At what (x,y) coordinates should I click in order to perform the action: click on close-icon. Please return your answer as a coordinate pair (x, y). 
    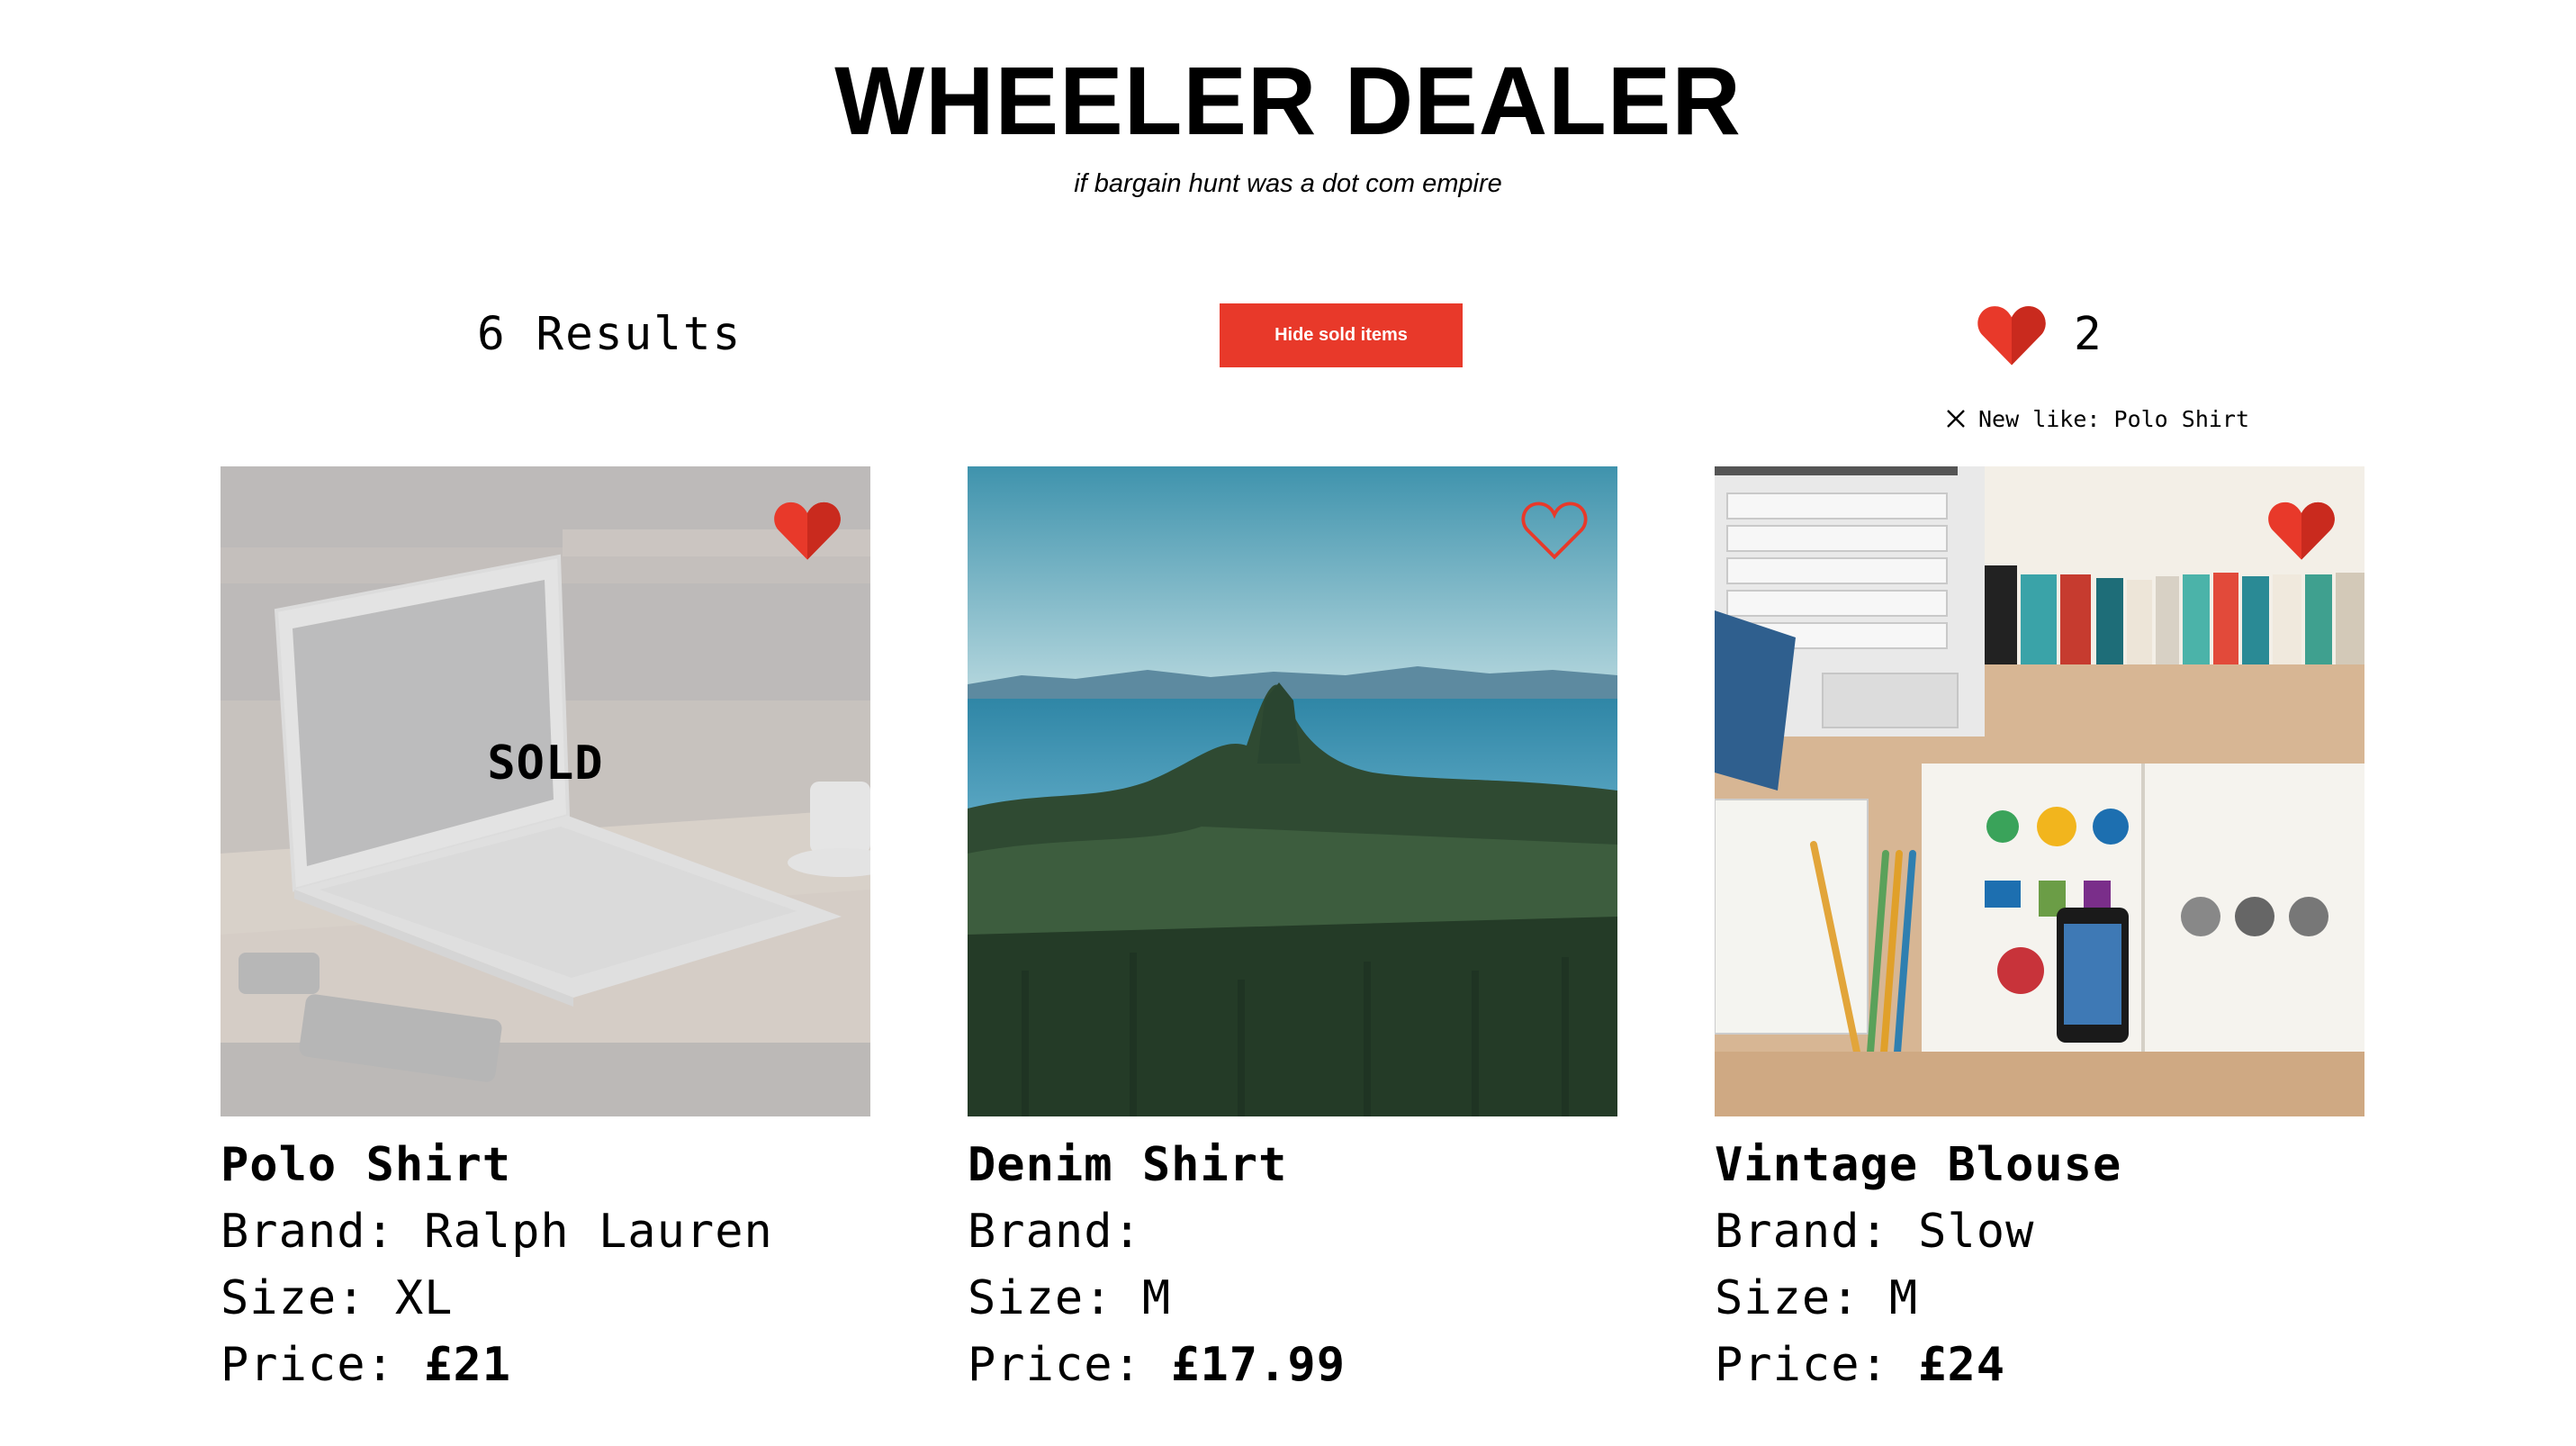
    Looking at the image, I should click on (1956, 419).